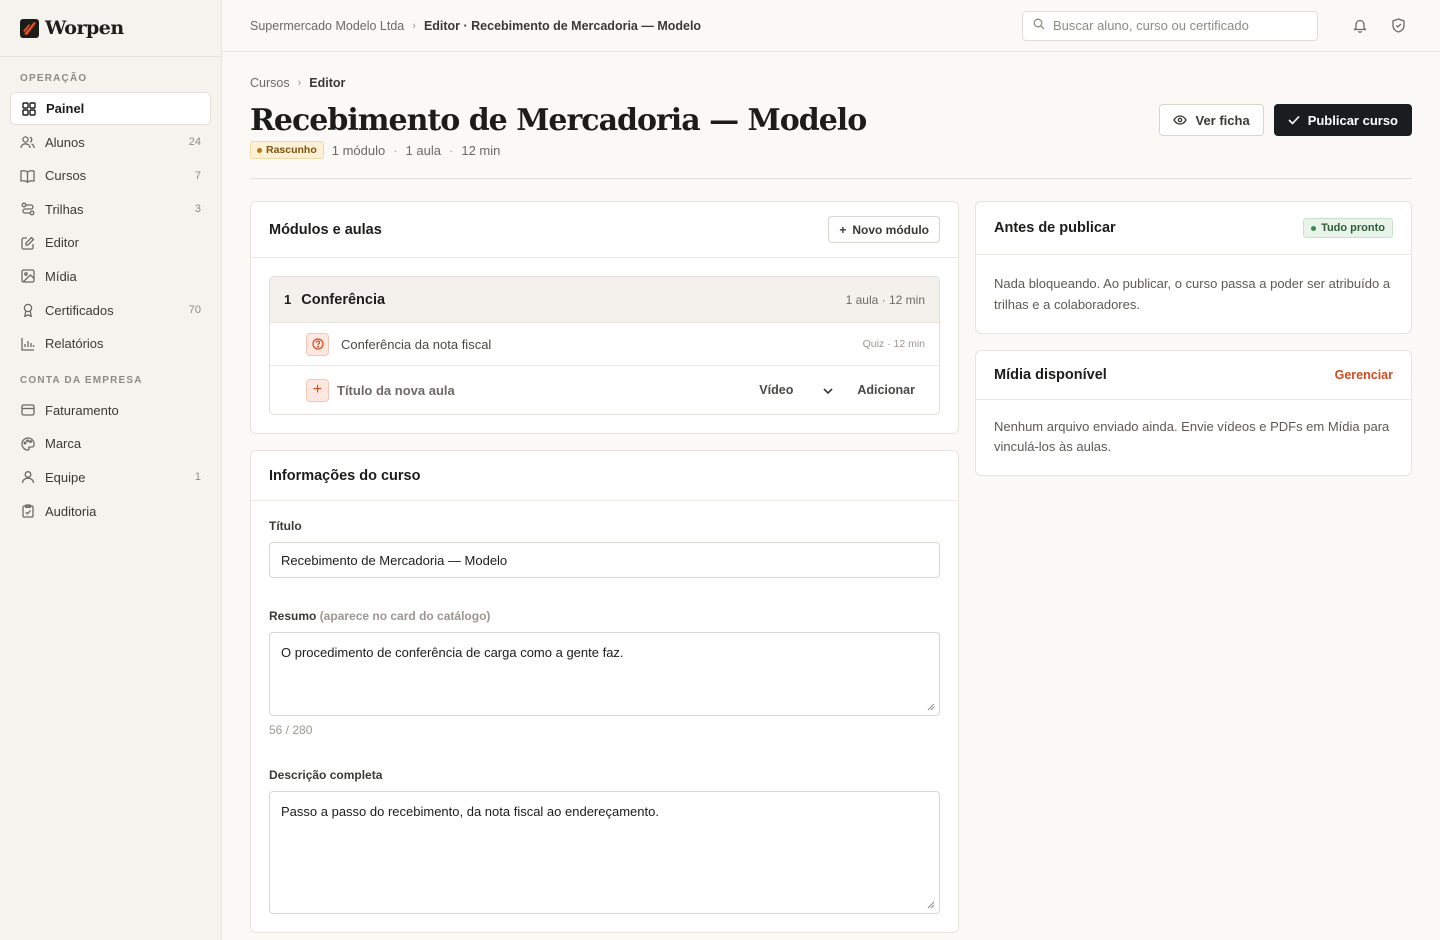 The image size is (1440, 940). Describe the element at coordinates (82, 410) in the screenshot. I see `sidebar-item-label: Faturamento` at that location.